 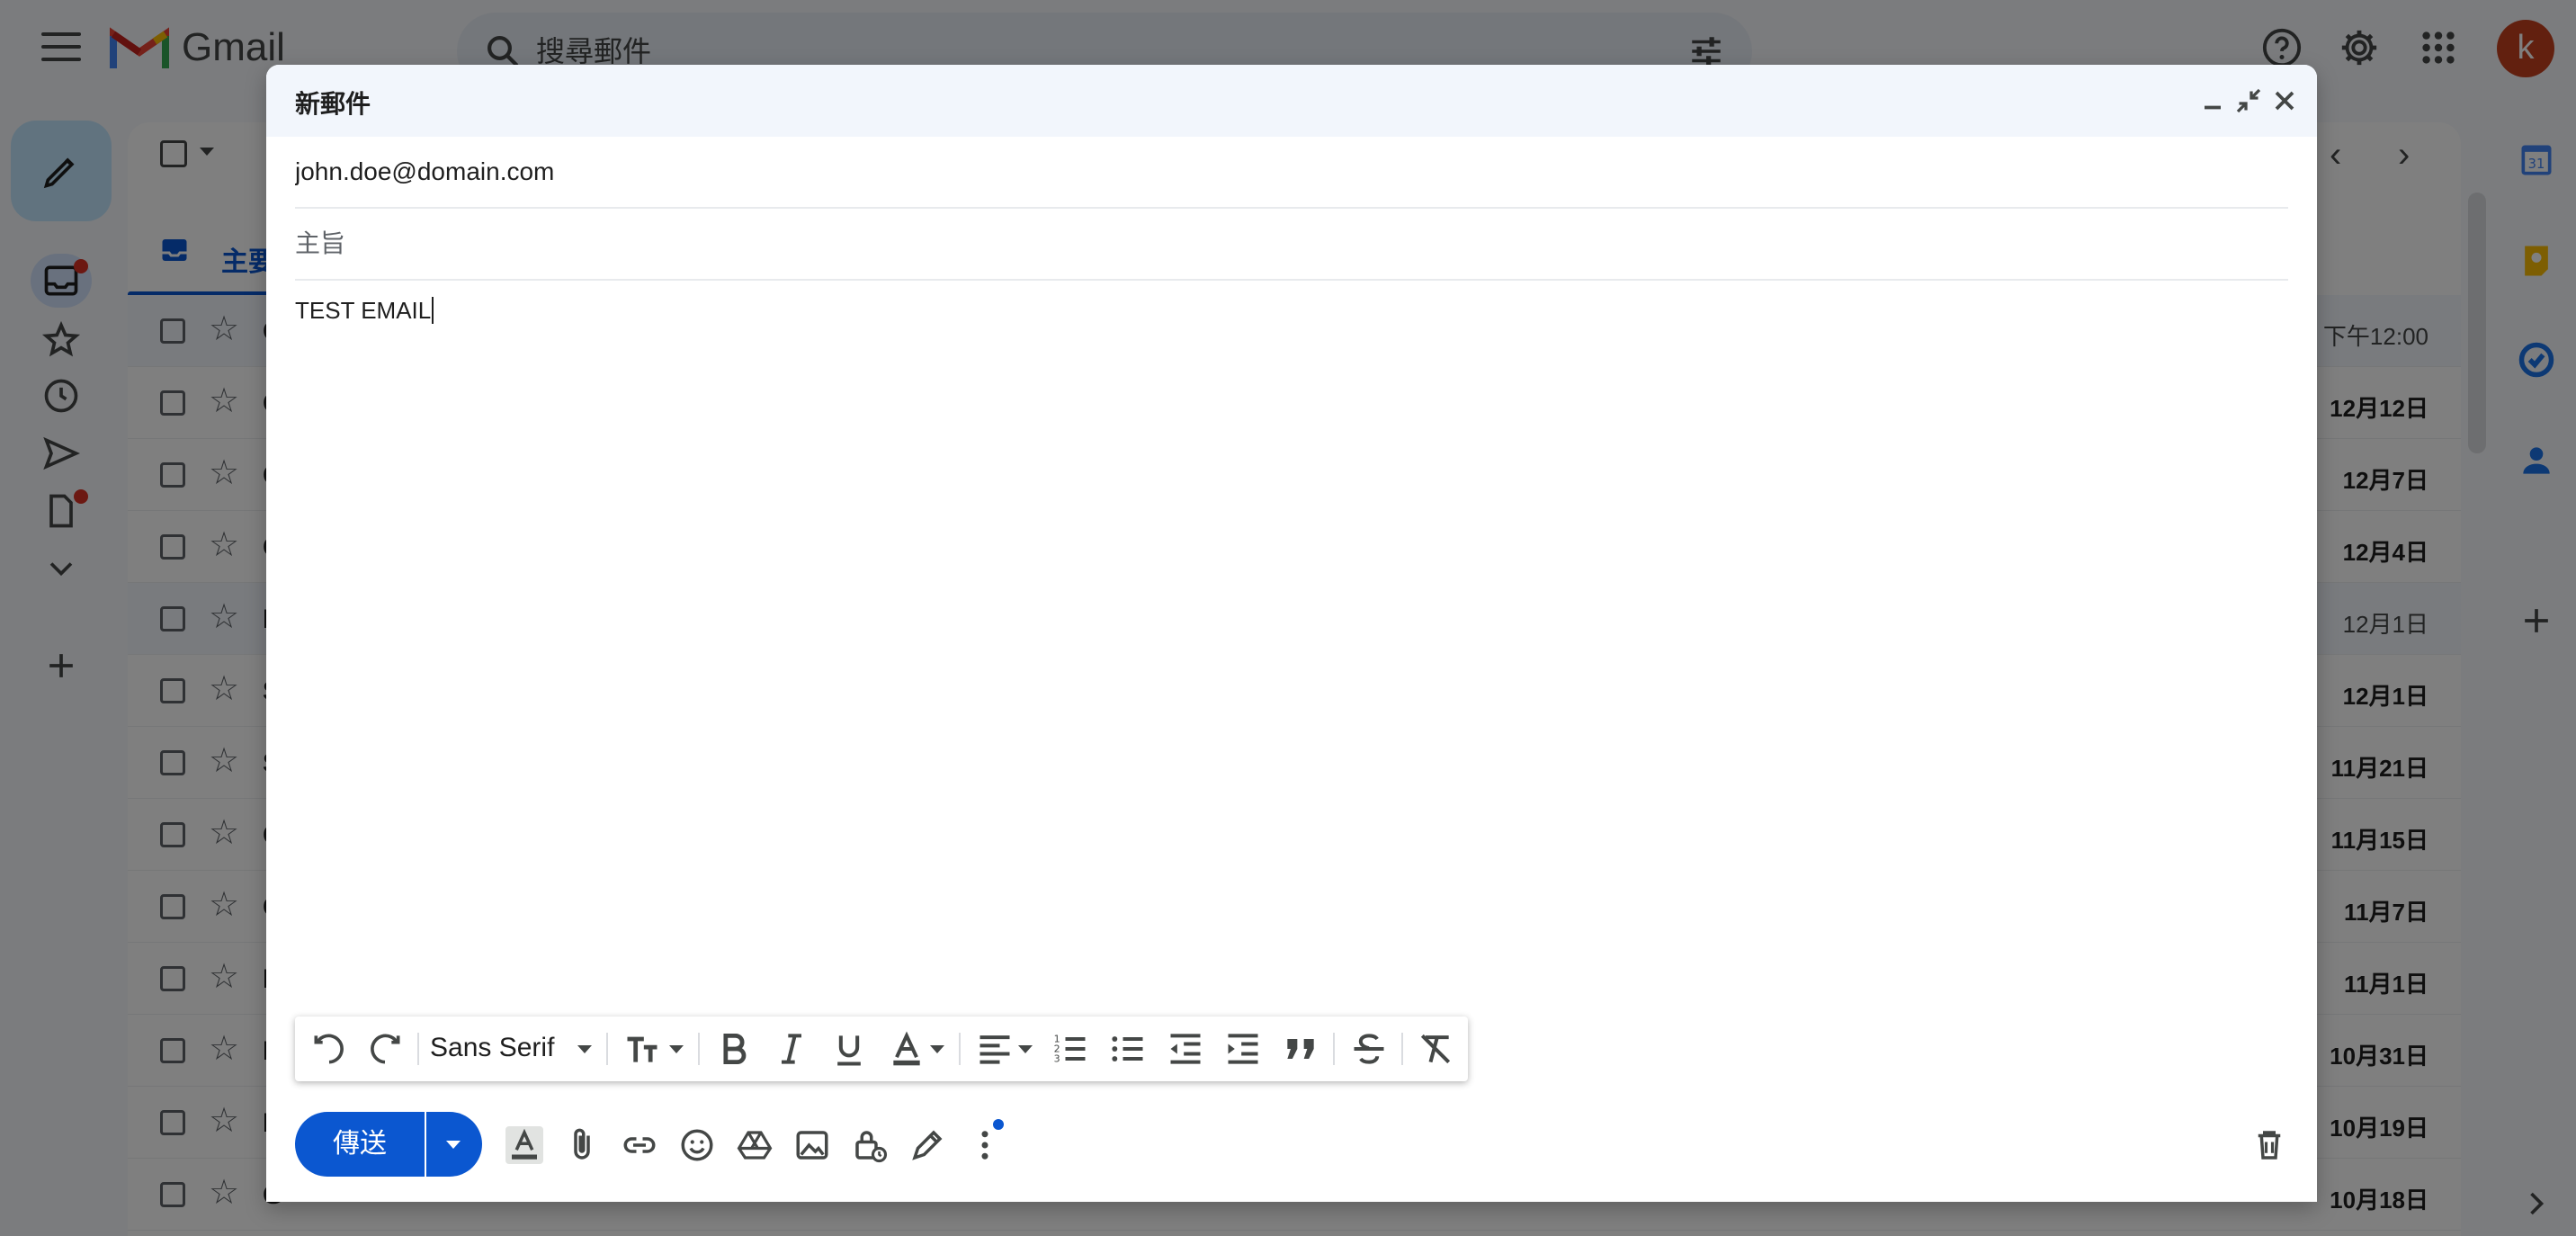 I want to click on insert-link-icon, so click(x=639, y=1145).